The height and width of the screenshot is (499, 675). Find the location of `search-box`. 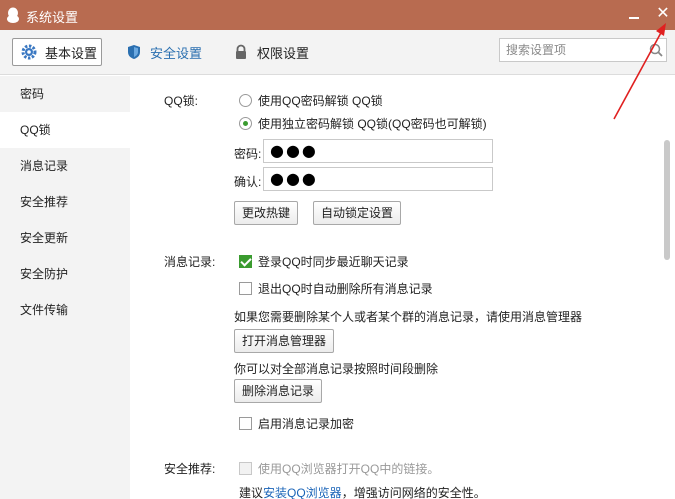

search-box is located at coordinates (583, 50).